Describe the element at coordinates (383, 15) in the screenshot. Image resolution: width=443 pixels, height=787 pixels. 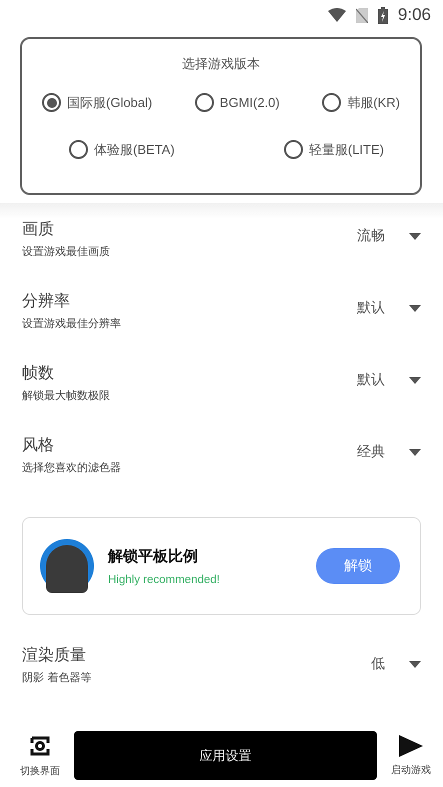
I see `battery-charging-icon` at that location.